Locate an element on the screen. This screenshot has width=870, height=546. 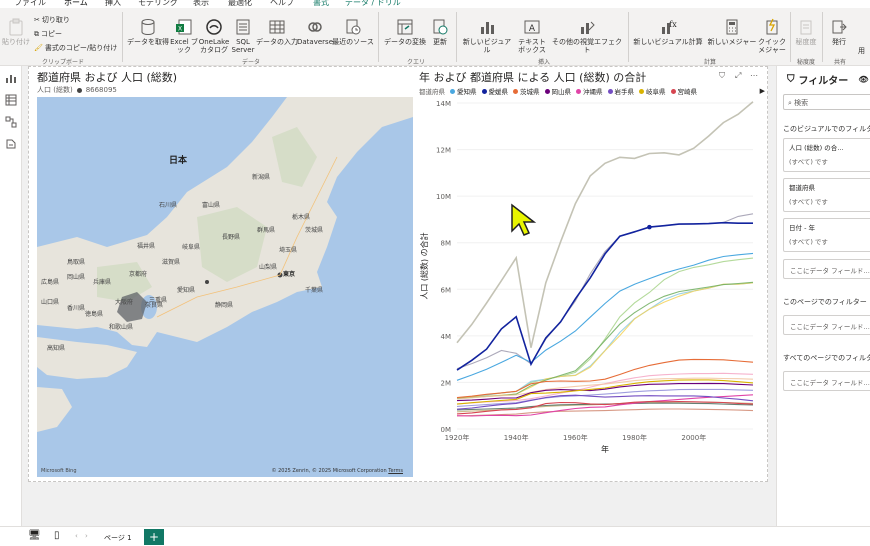
x-tick-label: 1940年 is located at coordinates (516, 437).